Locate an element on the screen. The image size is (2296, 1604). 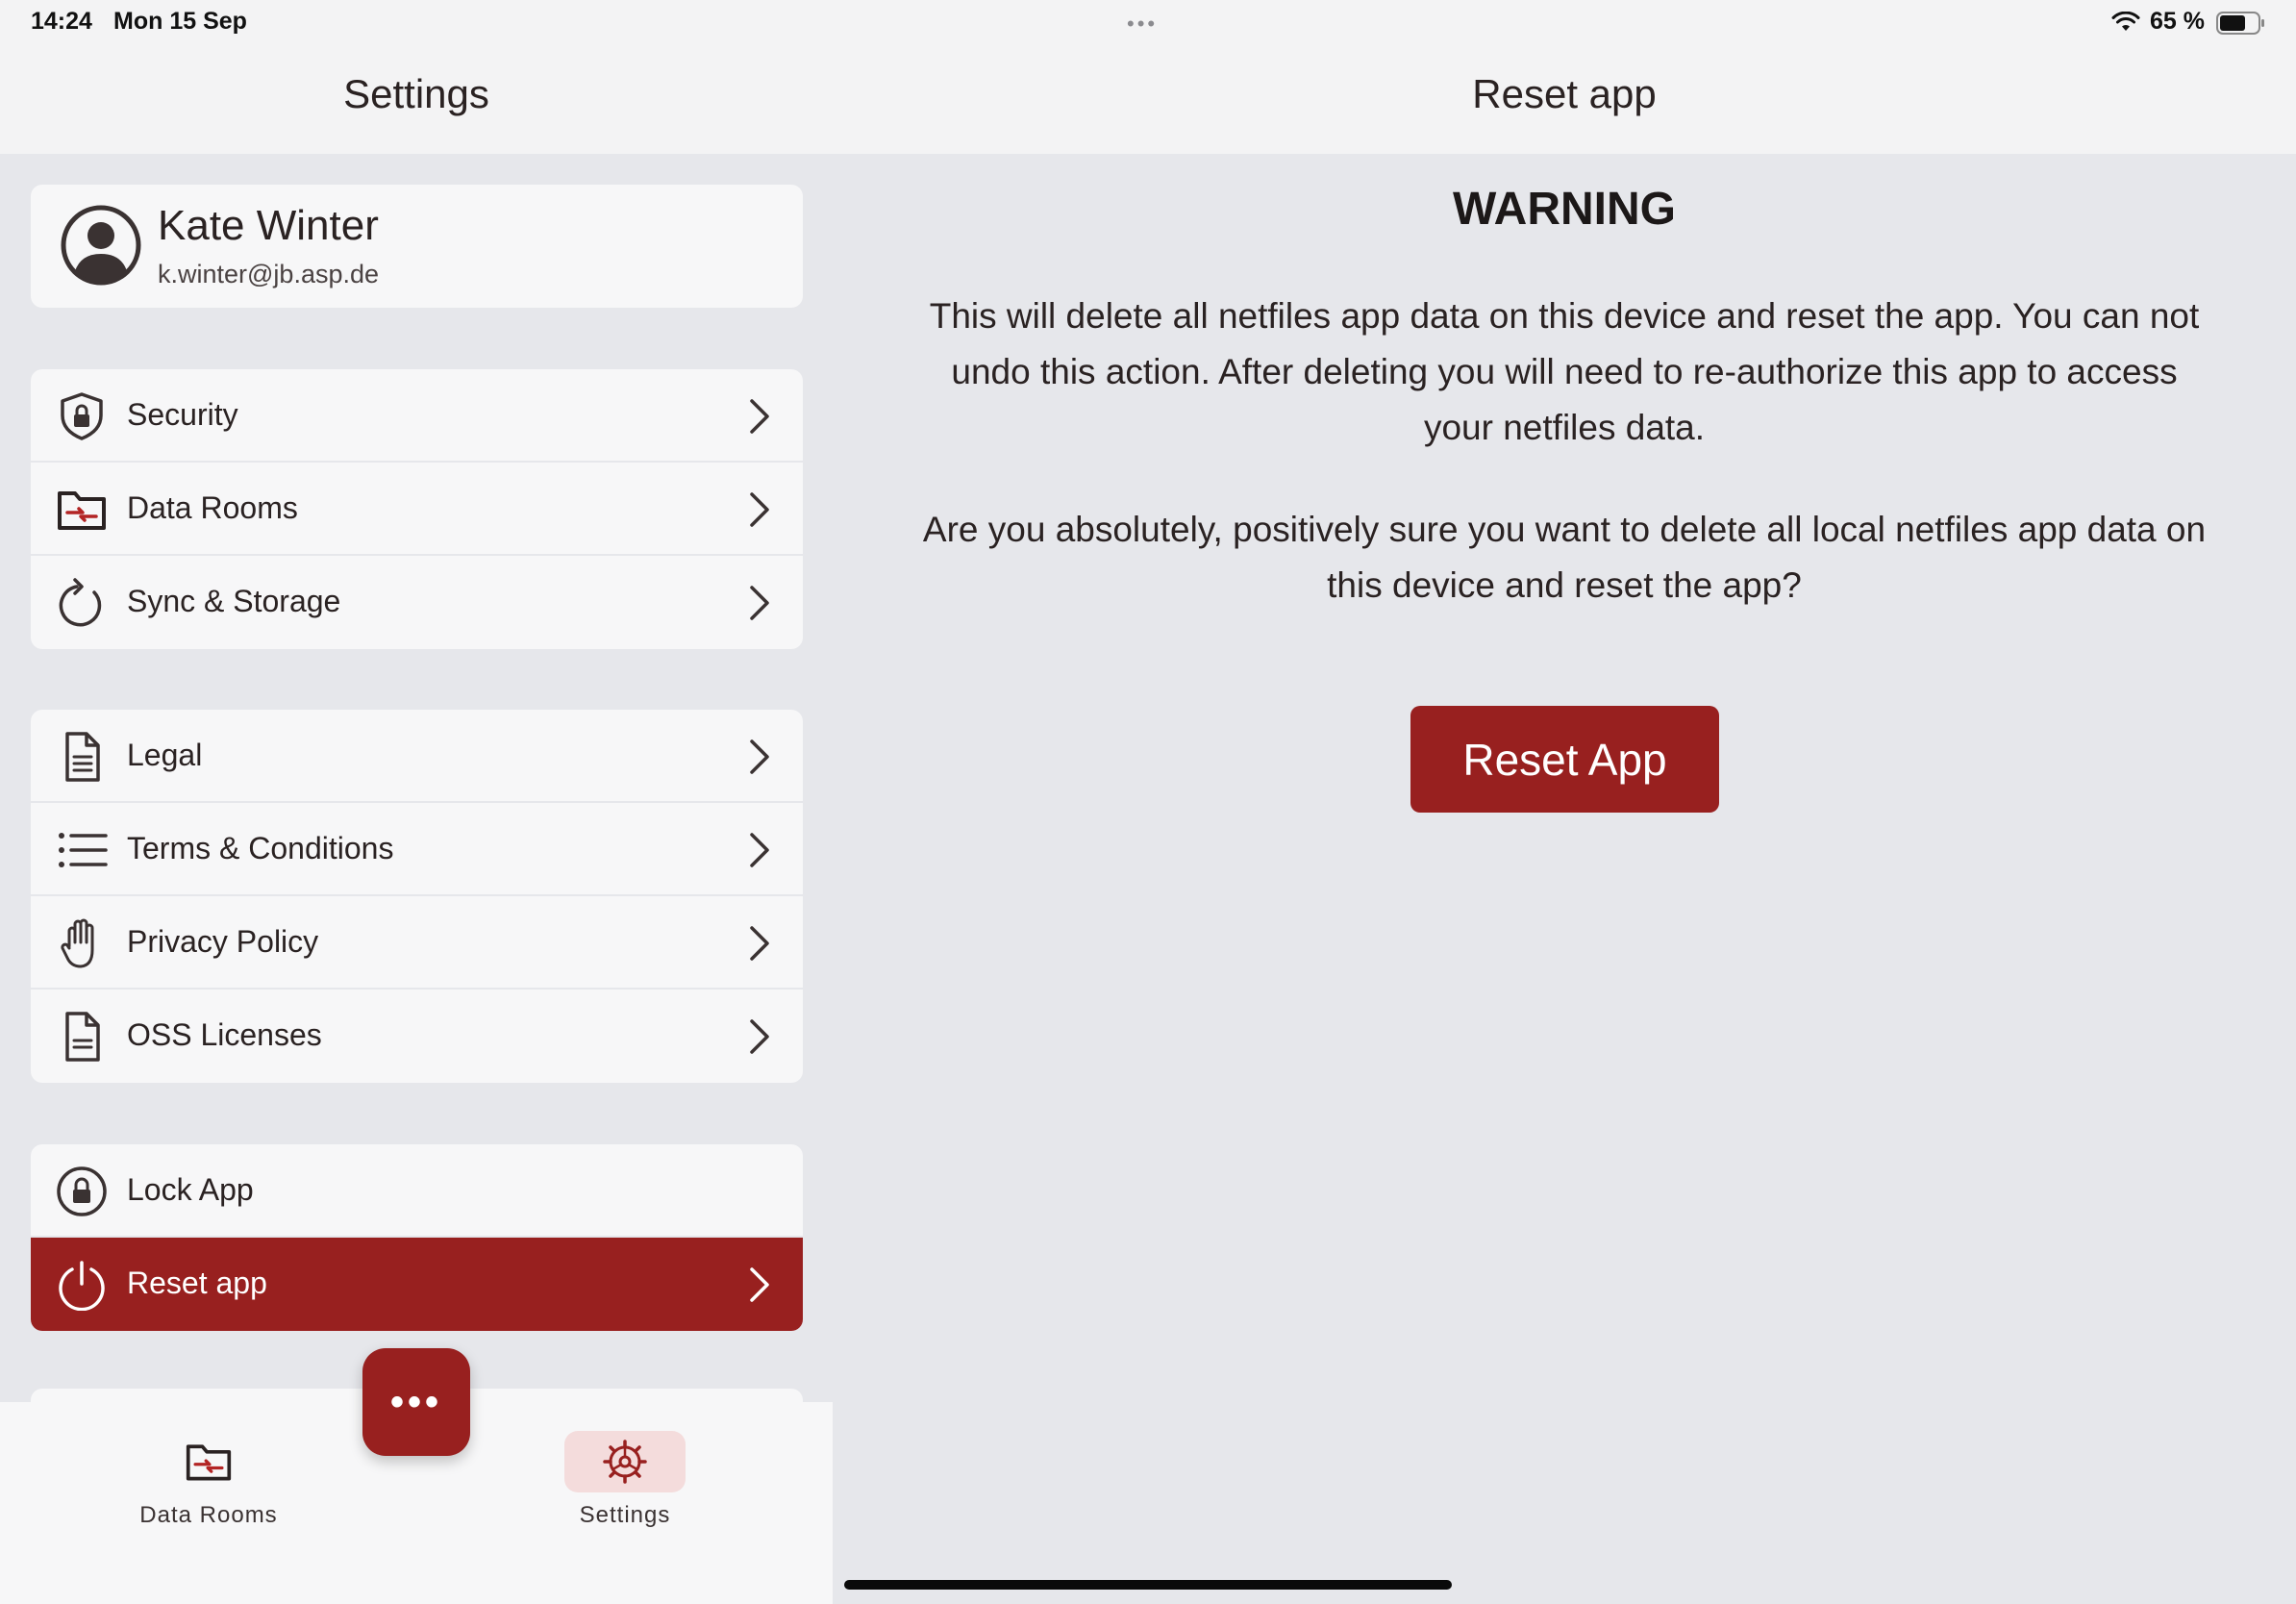
gear-icon is located at coordinates (625, 1462).